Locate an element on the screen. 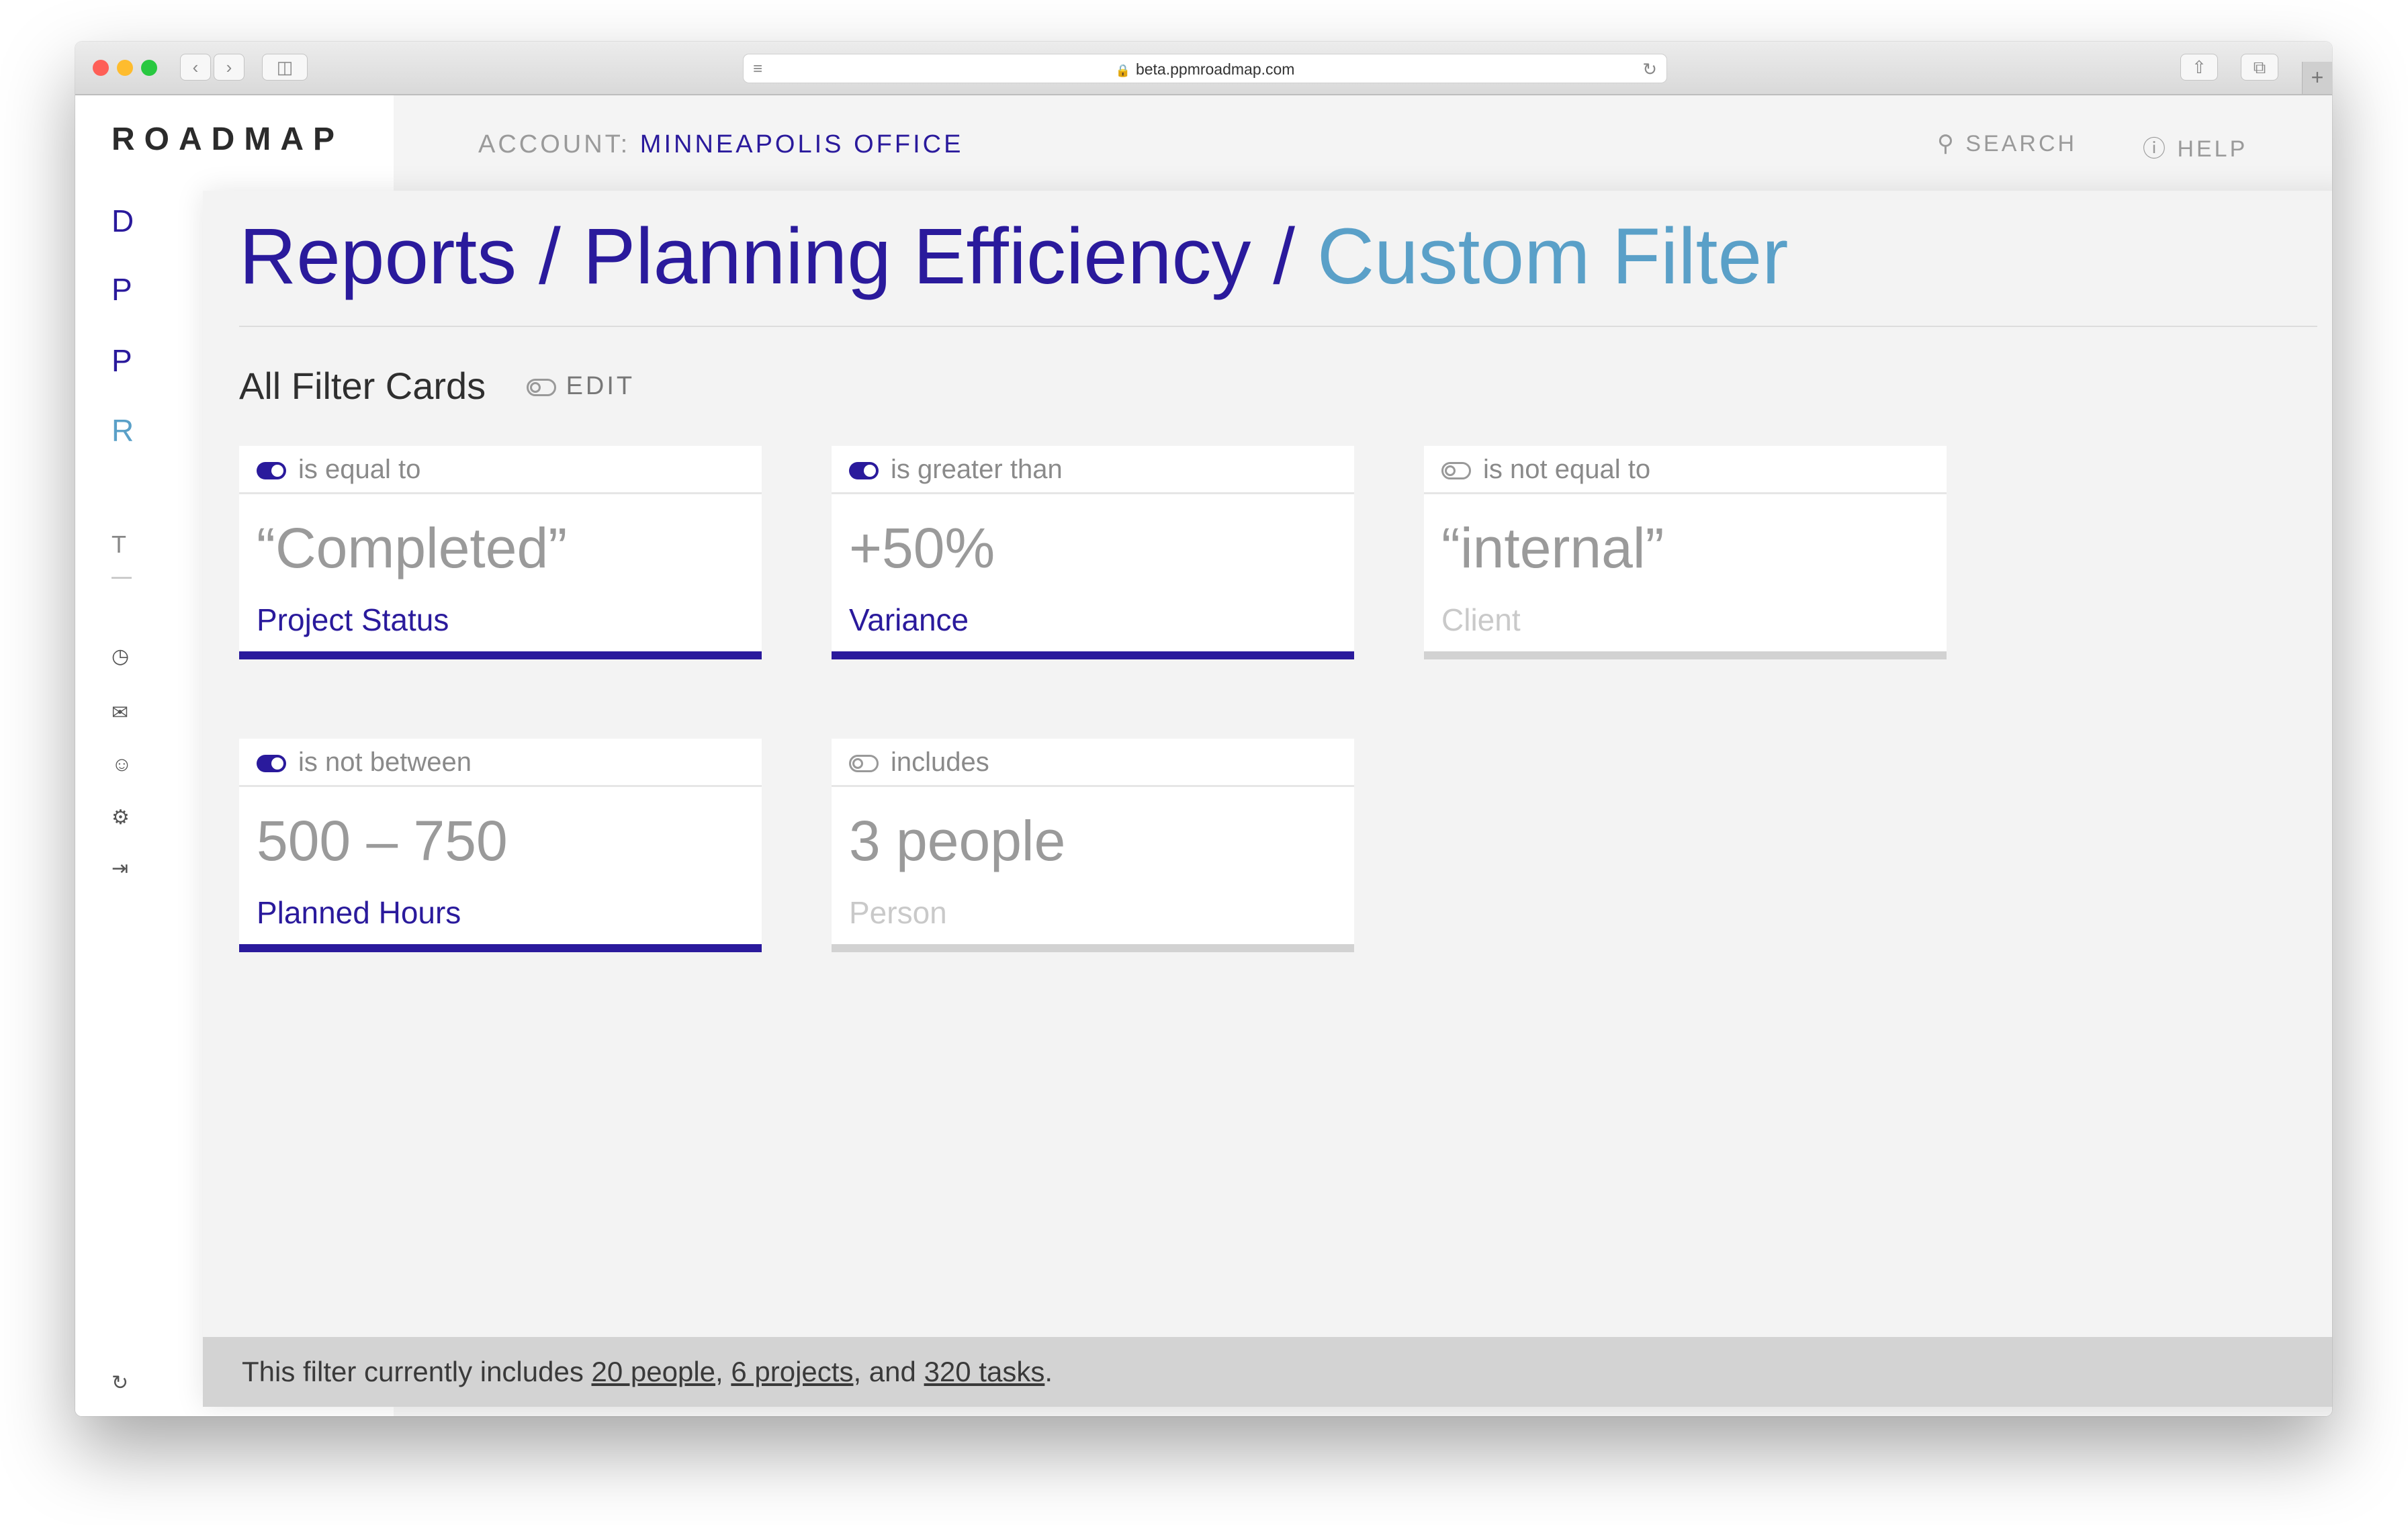  divider is located at coordinates (1278, 326).